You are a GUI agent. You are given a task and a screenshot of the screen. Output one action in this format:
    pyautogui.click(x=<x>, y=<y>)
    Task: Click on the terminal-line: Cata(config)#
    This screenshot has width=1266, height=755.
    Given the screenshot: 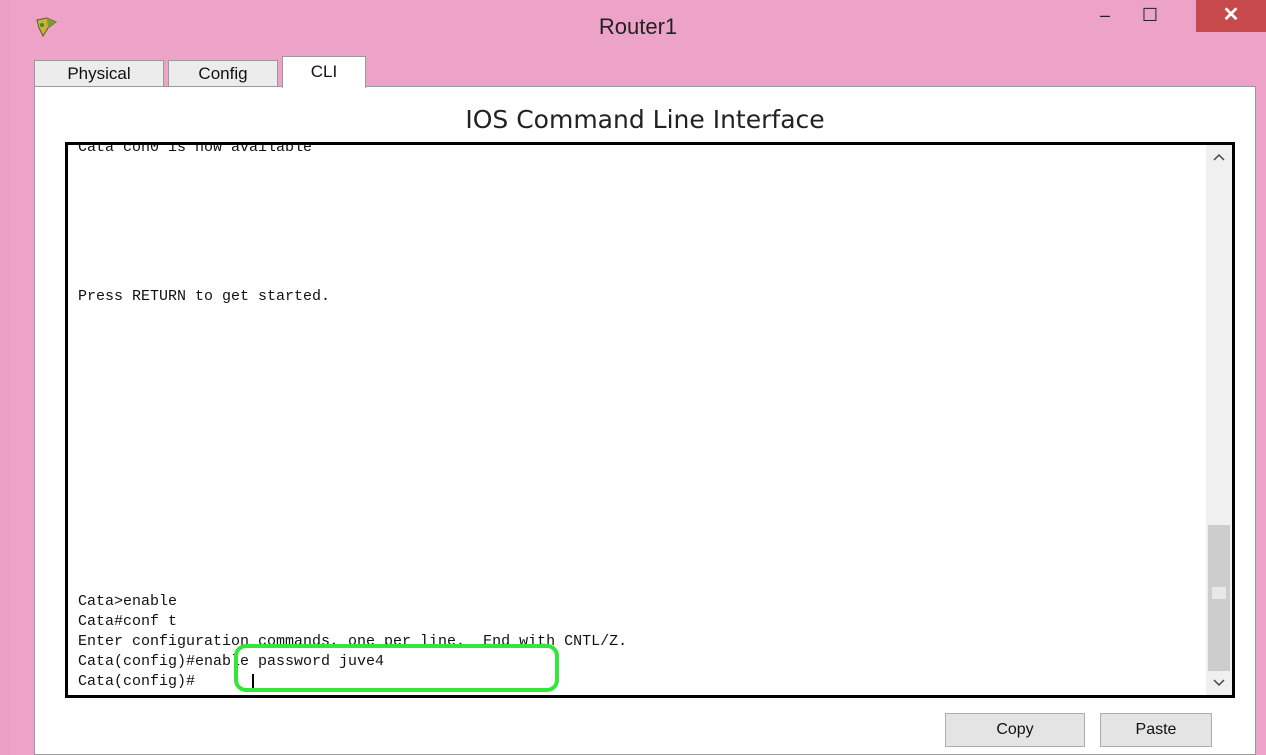 What is the action you would take?
    pyautogui.click(x=137, y=681)
    